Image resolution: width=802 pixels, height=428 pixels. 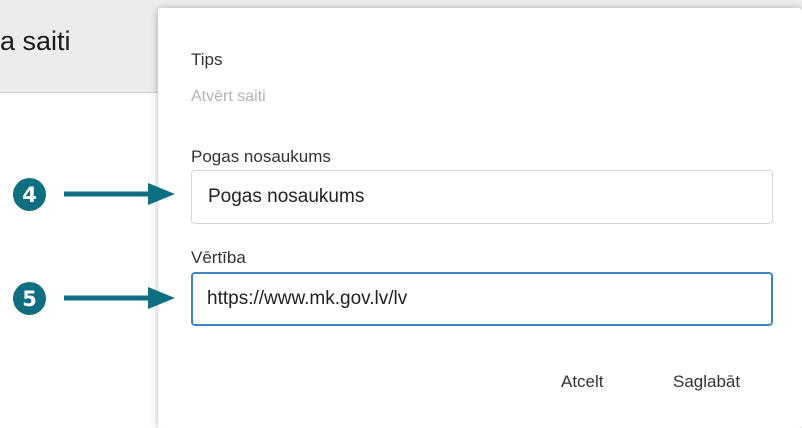 I want to click on type-value: Atvērt saiti, so click(x=228, y=96).